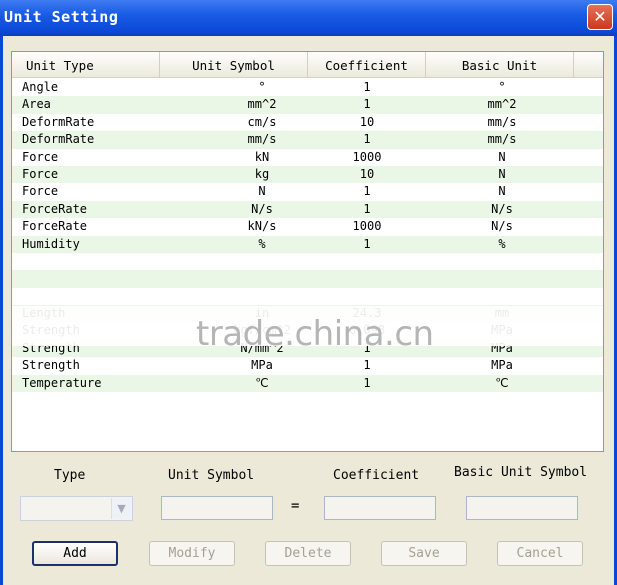 The image size is (617, 585). Describe the element at coordinates (36, 104) in the screenshot. I see `cell-unit-type: Area` at that location.